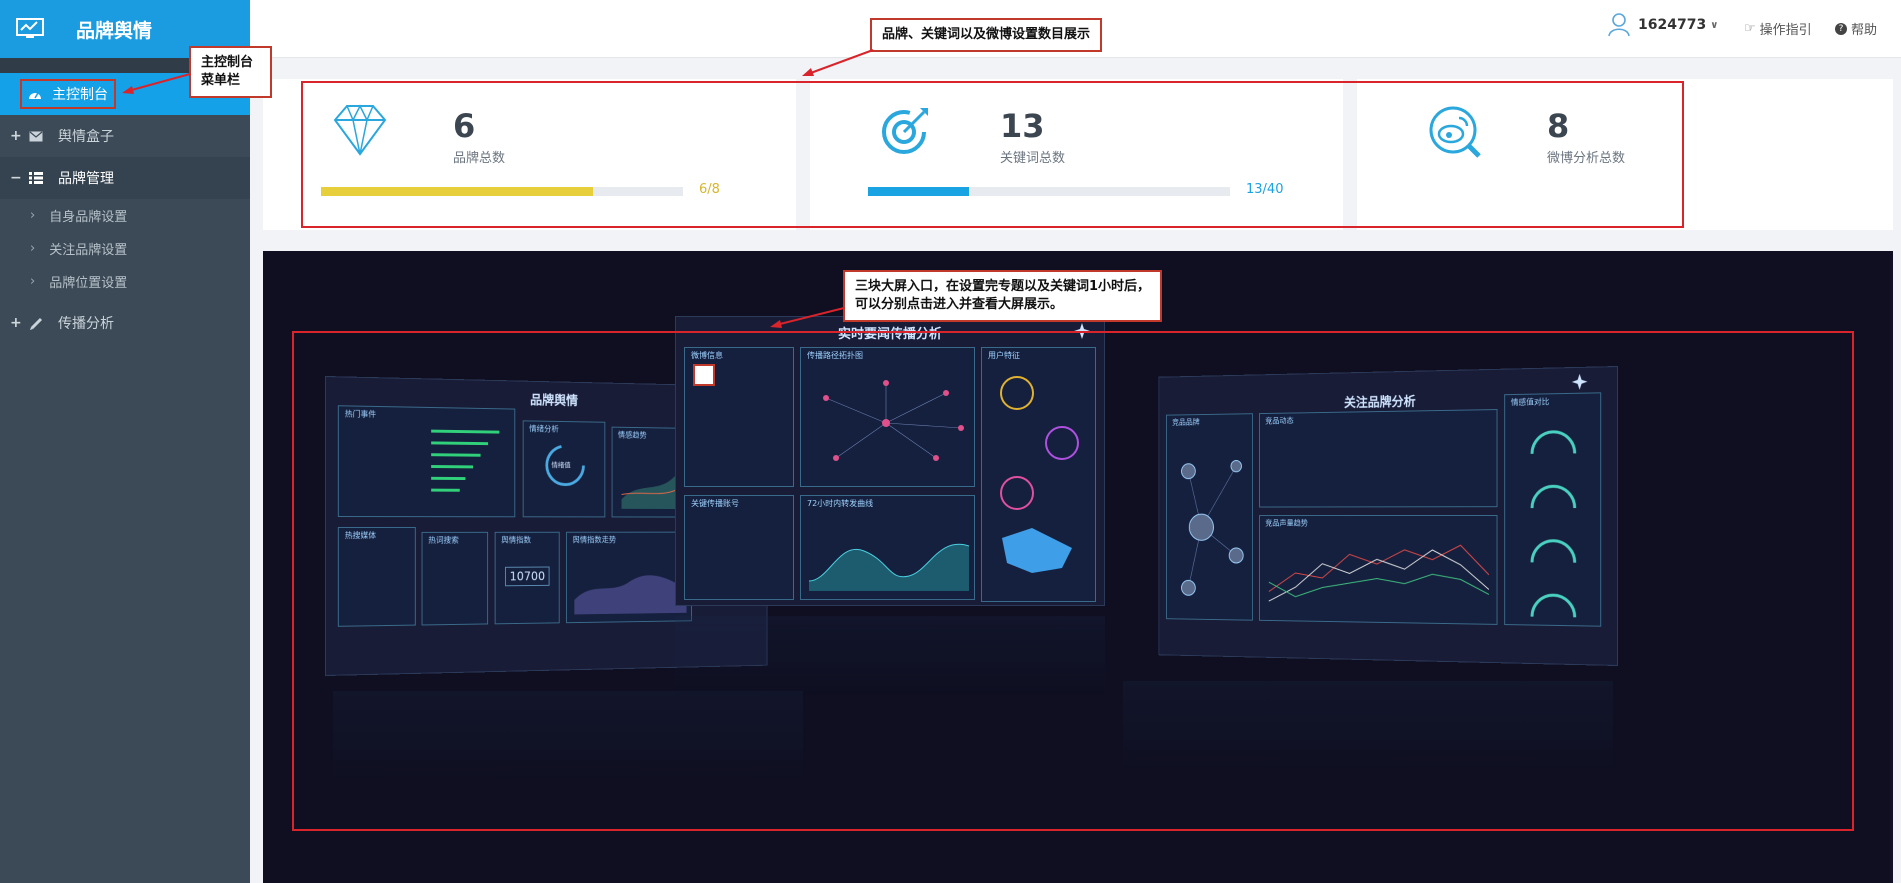  I want to click on sidebar-subitem-label: 品牌位置设置, so click(88, 283).